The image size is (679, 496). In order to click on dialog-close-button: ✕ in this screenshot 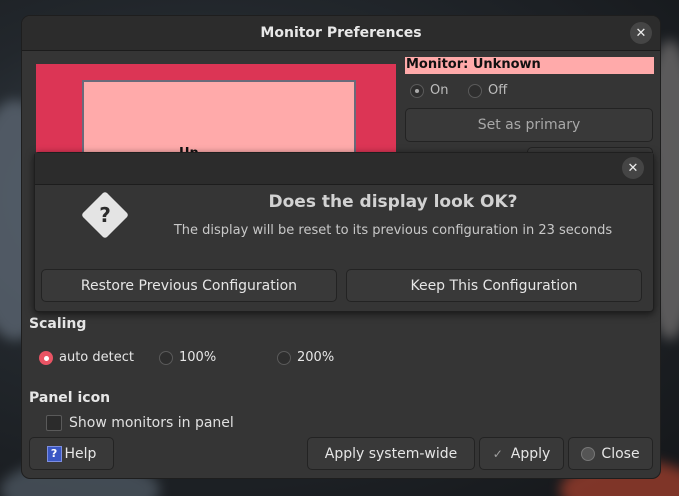, I will do `click(633, 168)`.